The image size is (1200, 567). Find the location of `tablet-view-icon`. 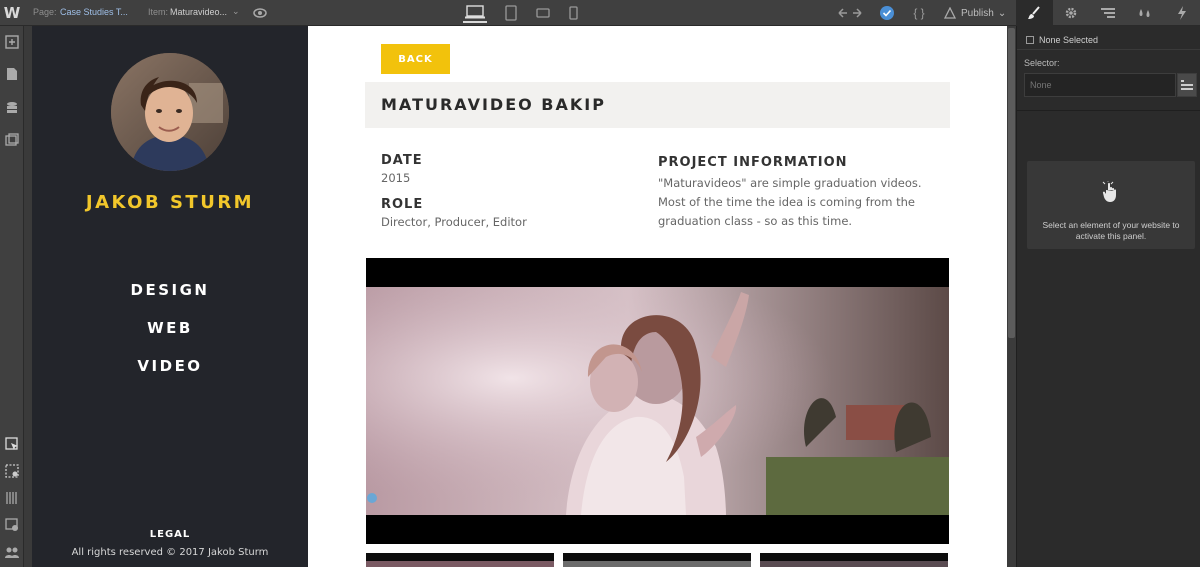

tablet-view-icon is located at coordinates (511, 13).